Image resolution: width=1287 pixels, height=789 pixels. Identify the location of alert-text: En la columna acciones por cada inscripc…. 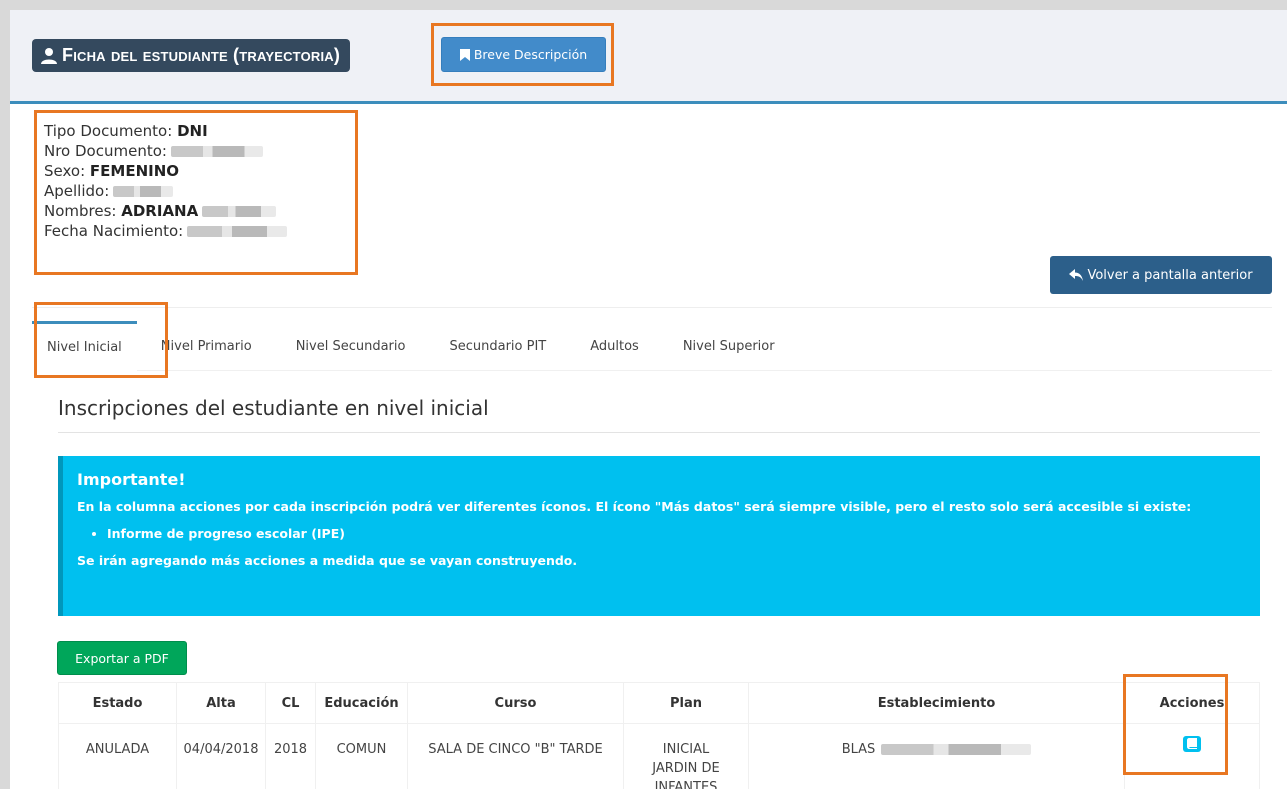
(634, 506).